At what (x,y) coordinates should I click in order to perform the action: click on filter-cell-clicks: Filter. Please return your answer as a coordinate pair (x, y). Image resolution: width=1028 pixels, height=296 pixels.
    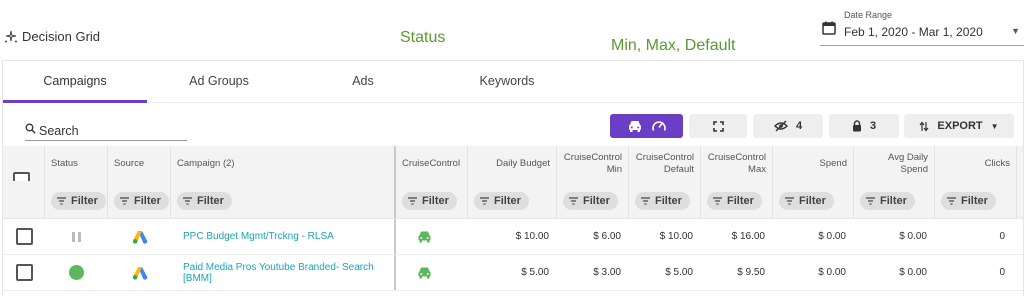
    Looking at the image, I should click on (976, 199).